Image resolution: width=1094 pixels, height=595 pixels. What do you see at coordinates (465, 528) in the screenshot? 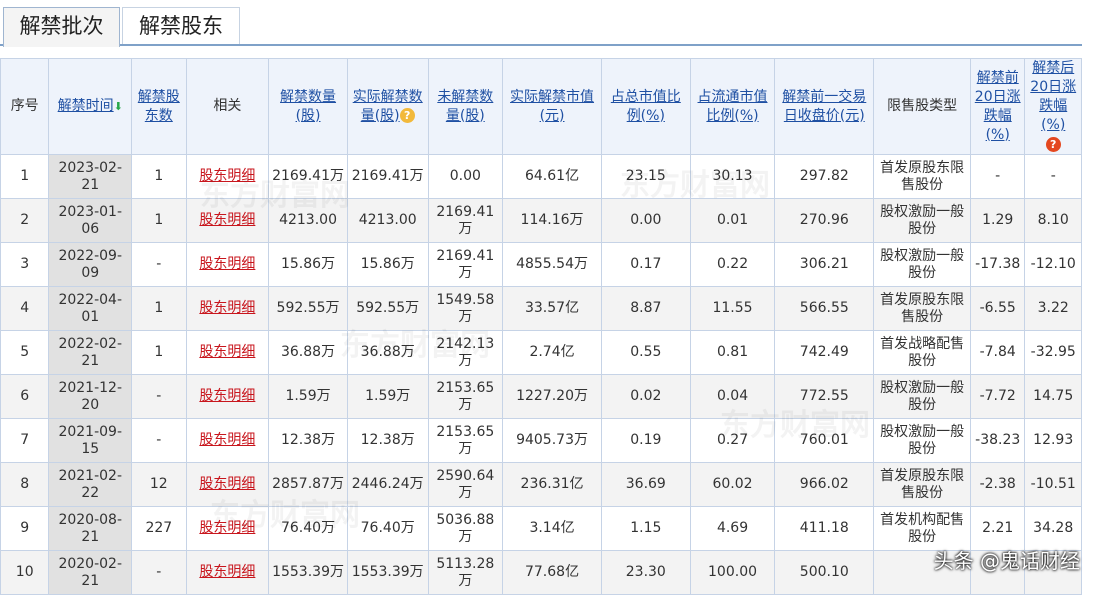
I see `cell-unreleased: 5036.88万` at bounding box center [465, 528].